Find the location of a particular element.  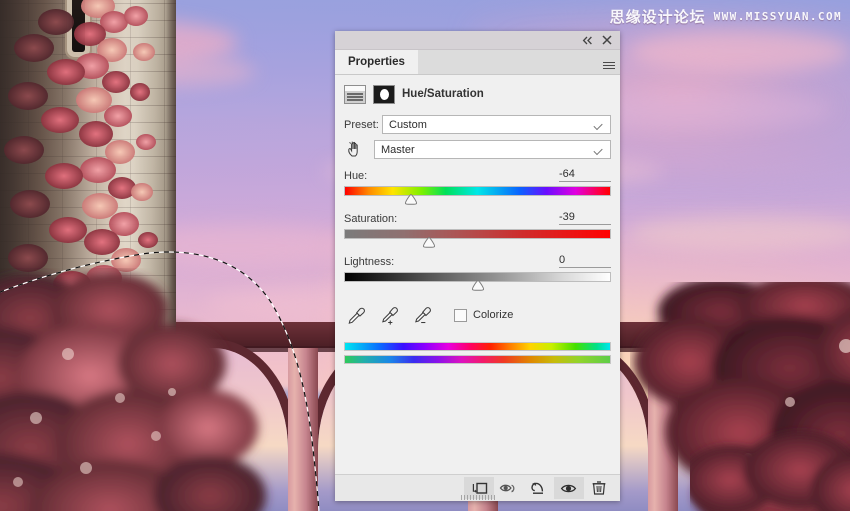

after-color-spectrum is located at coordinates (477, 359).